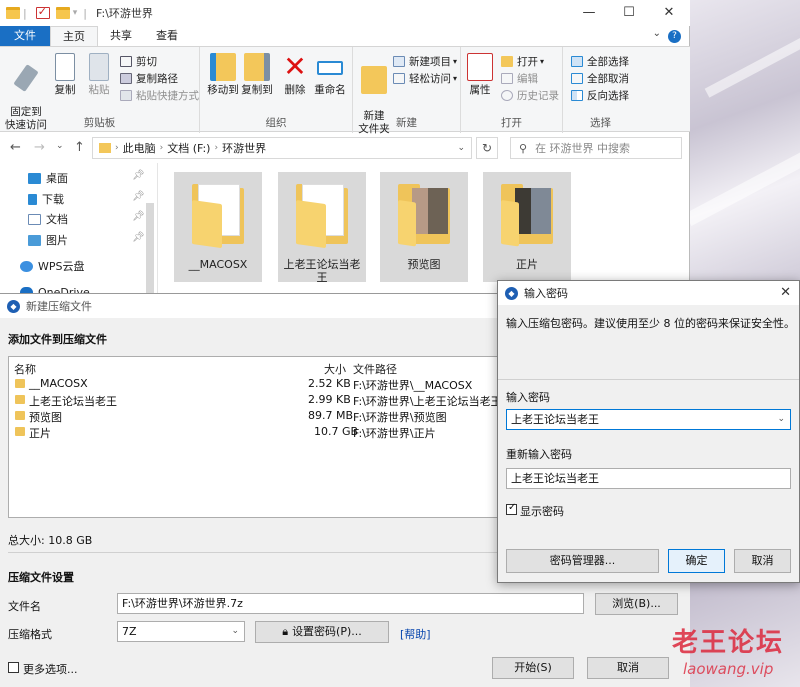 The width and height of the screenshot is (800, 687). What do you see at coordinates (511, 508) in the screenshot?
I see `show-password-checkbox` at bounding box center [511, 508].